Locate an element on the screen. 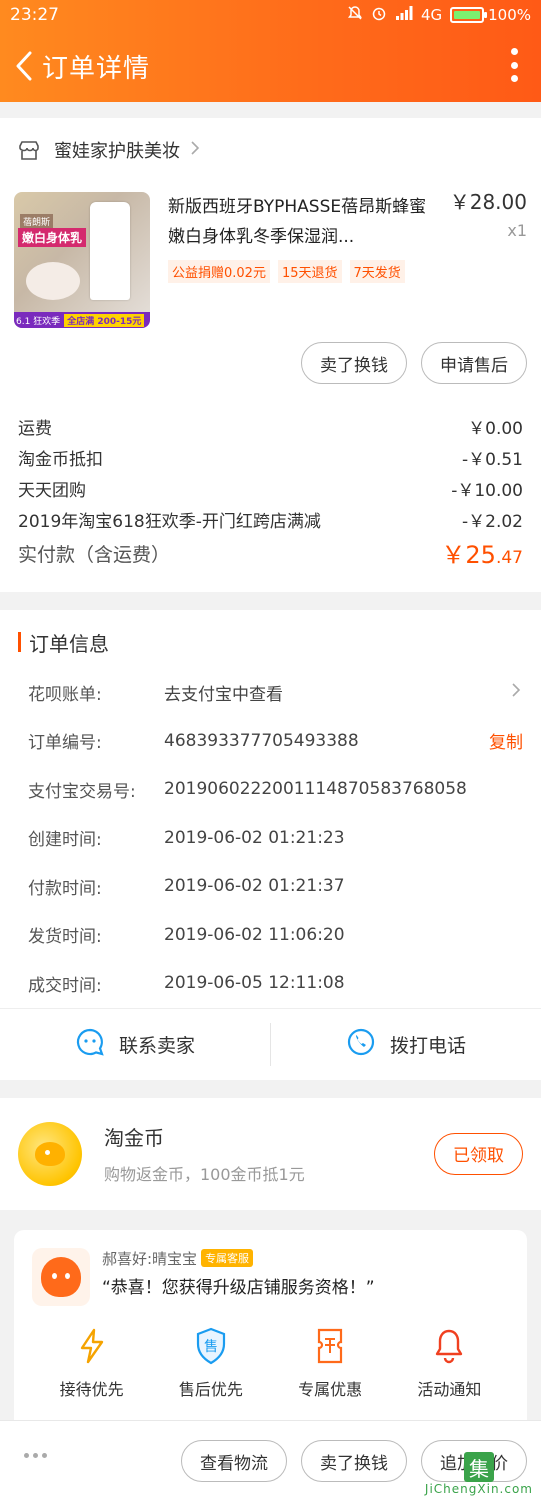  info-key: 成交时间: is located at coordinates (65, 985).